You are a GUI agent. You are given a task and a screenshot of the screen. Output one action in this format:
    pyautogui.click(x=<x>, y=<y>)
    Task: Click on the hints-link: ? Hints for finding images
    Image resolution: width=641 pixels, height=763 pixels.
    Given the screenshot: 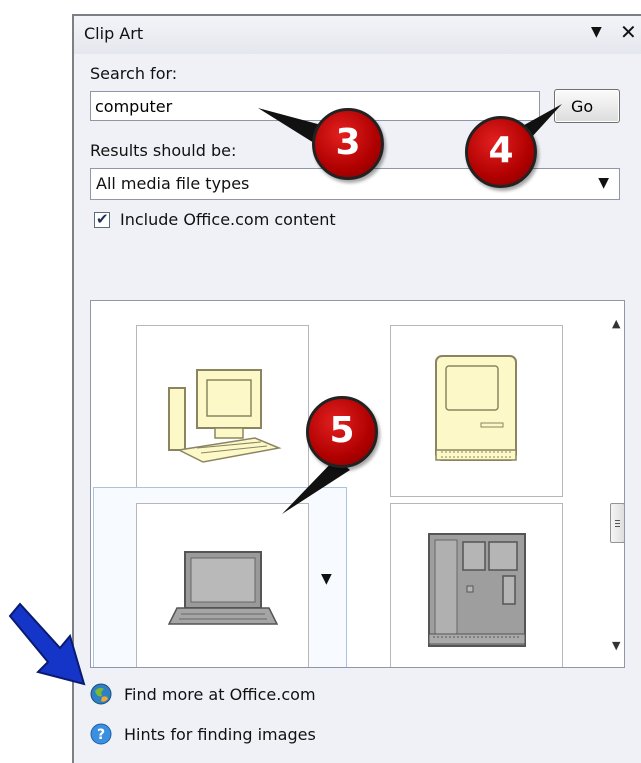 What is the action you would take?
    pyautogui.click(x=203, y=734)
    